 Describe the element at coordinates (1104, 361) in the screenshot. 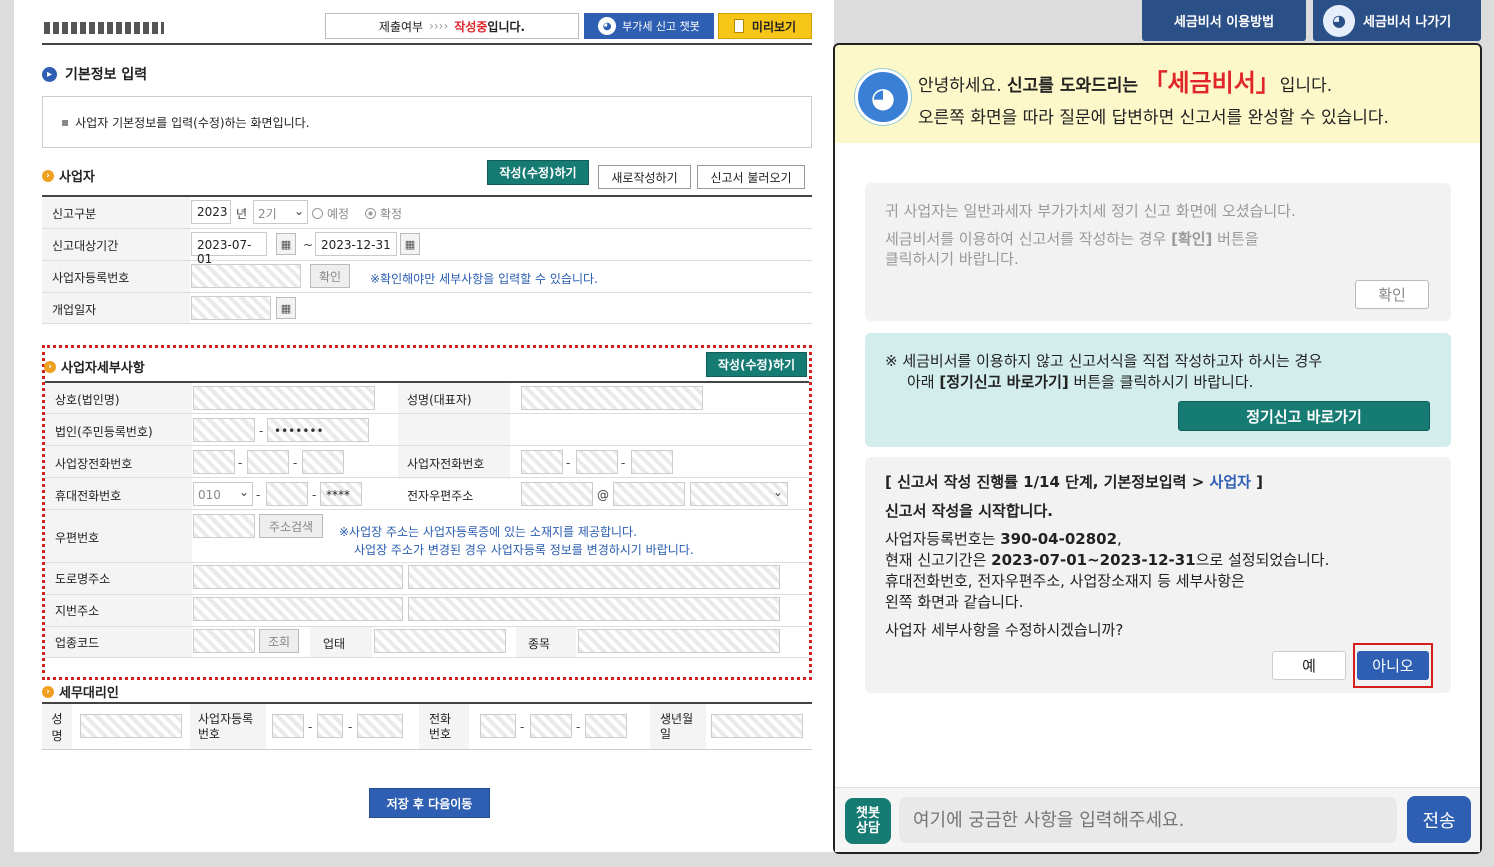

I see `msg2-line-1: ※ 세금비서를 이용하지 않고 신고서식을 직접 작성하고자 하시는 경우` at that location.